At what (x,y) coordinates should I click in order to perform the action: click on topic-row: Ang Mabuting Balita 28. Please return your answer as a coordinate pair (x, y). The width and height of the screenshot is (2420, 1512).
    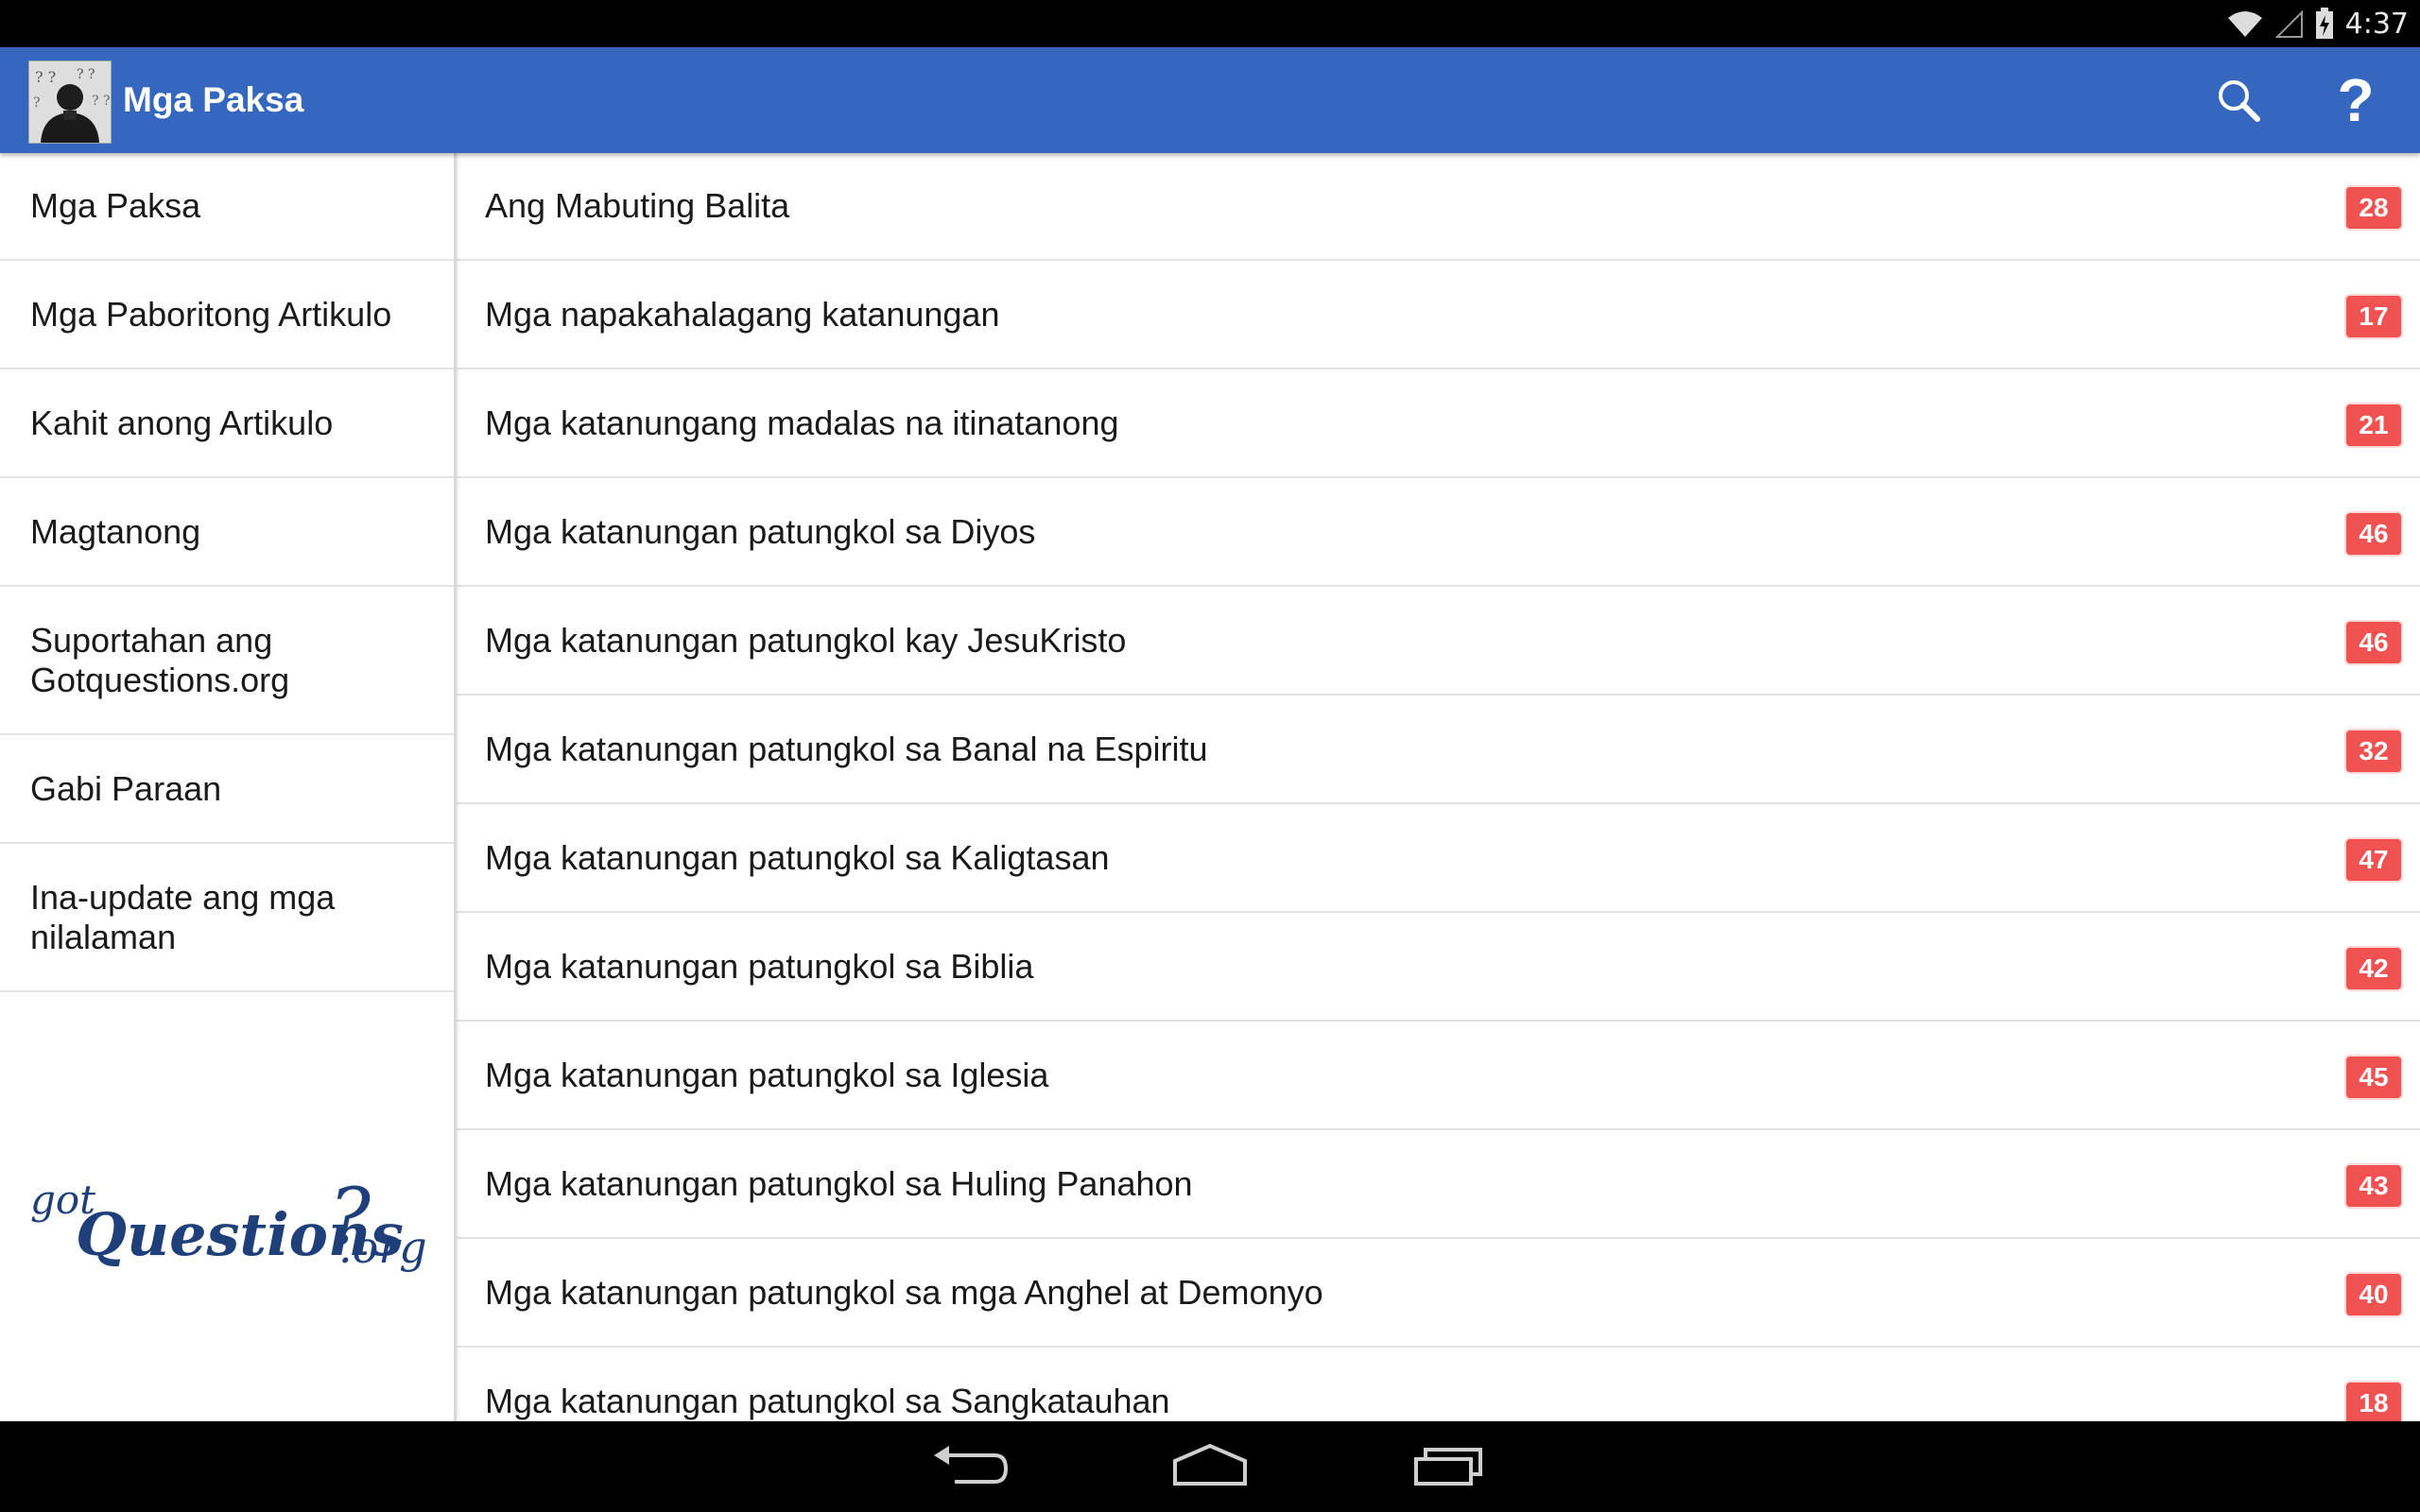
    Looking at the image, I should click on (1438, 207).